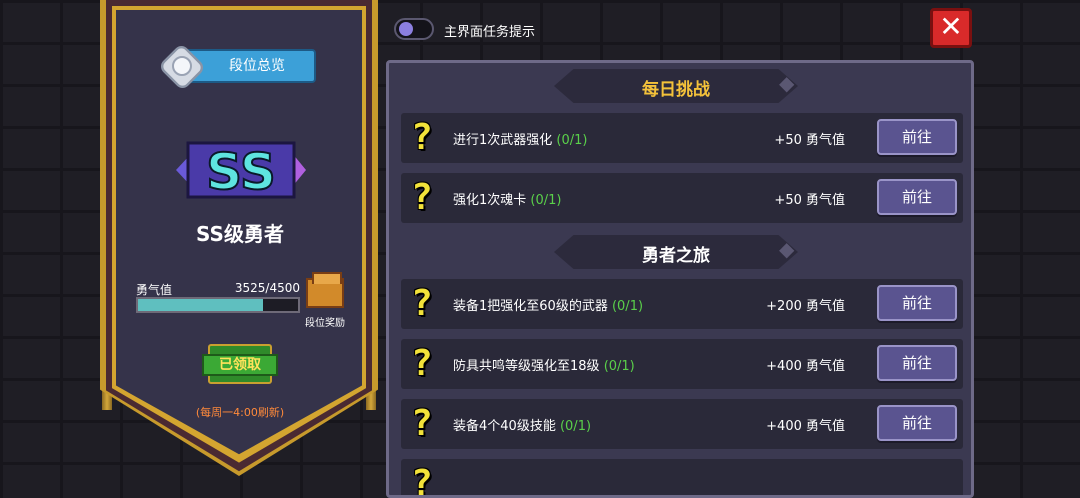 The width and height of the screenshot is (1080, 498). I want to click on task-row: ? 进行1次武器强化 (0/1) +50 勇气值 前往, so click(682, 138).